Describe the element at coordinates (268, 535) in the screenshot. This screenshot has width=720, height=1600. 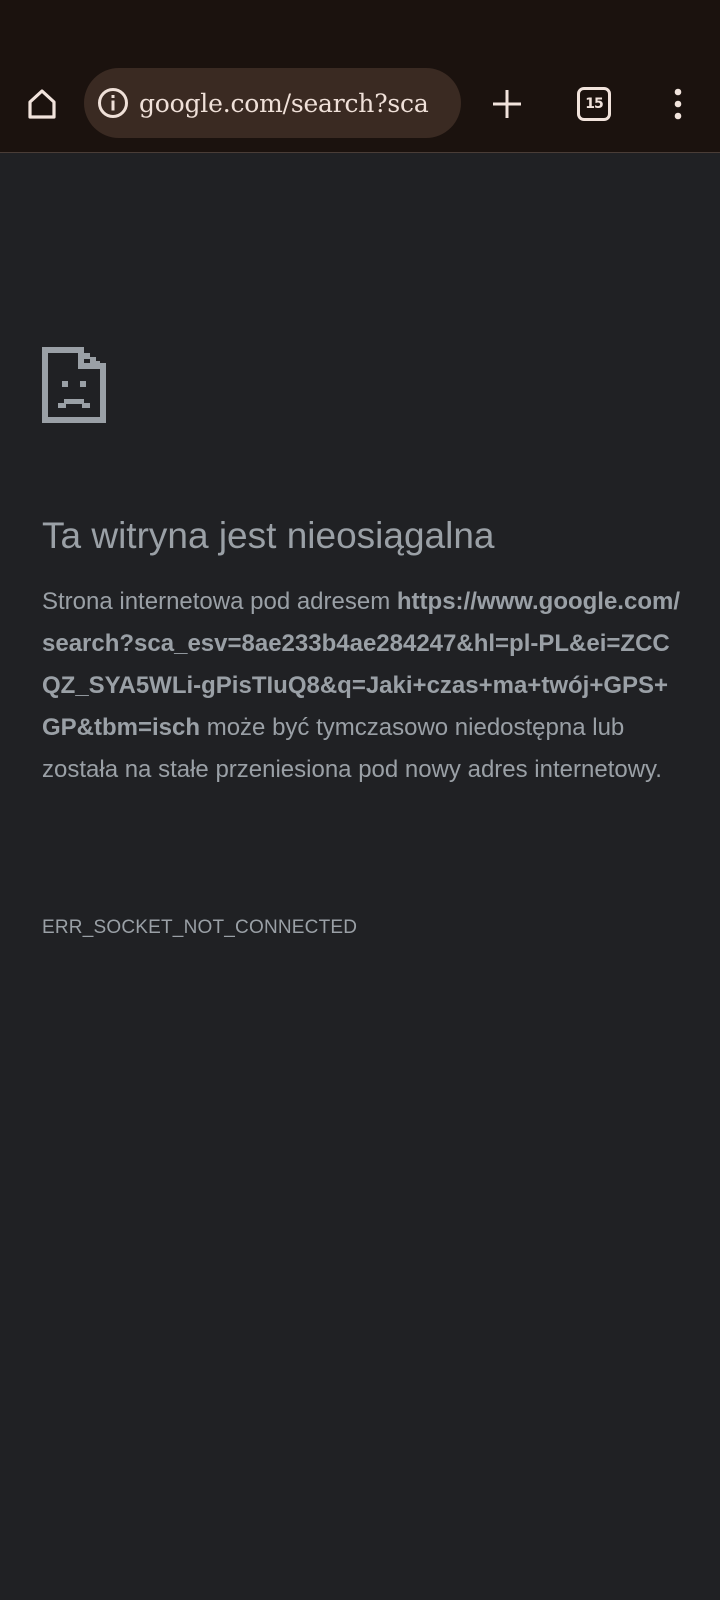
I see `error-title: Ta witryna jest nieosiągalna` at that location.